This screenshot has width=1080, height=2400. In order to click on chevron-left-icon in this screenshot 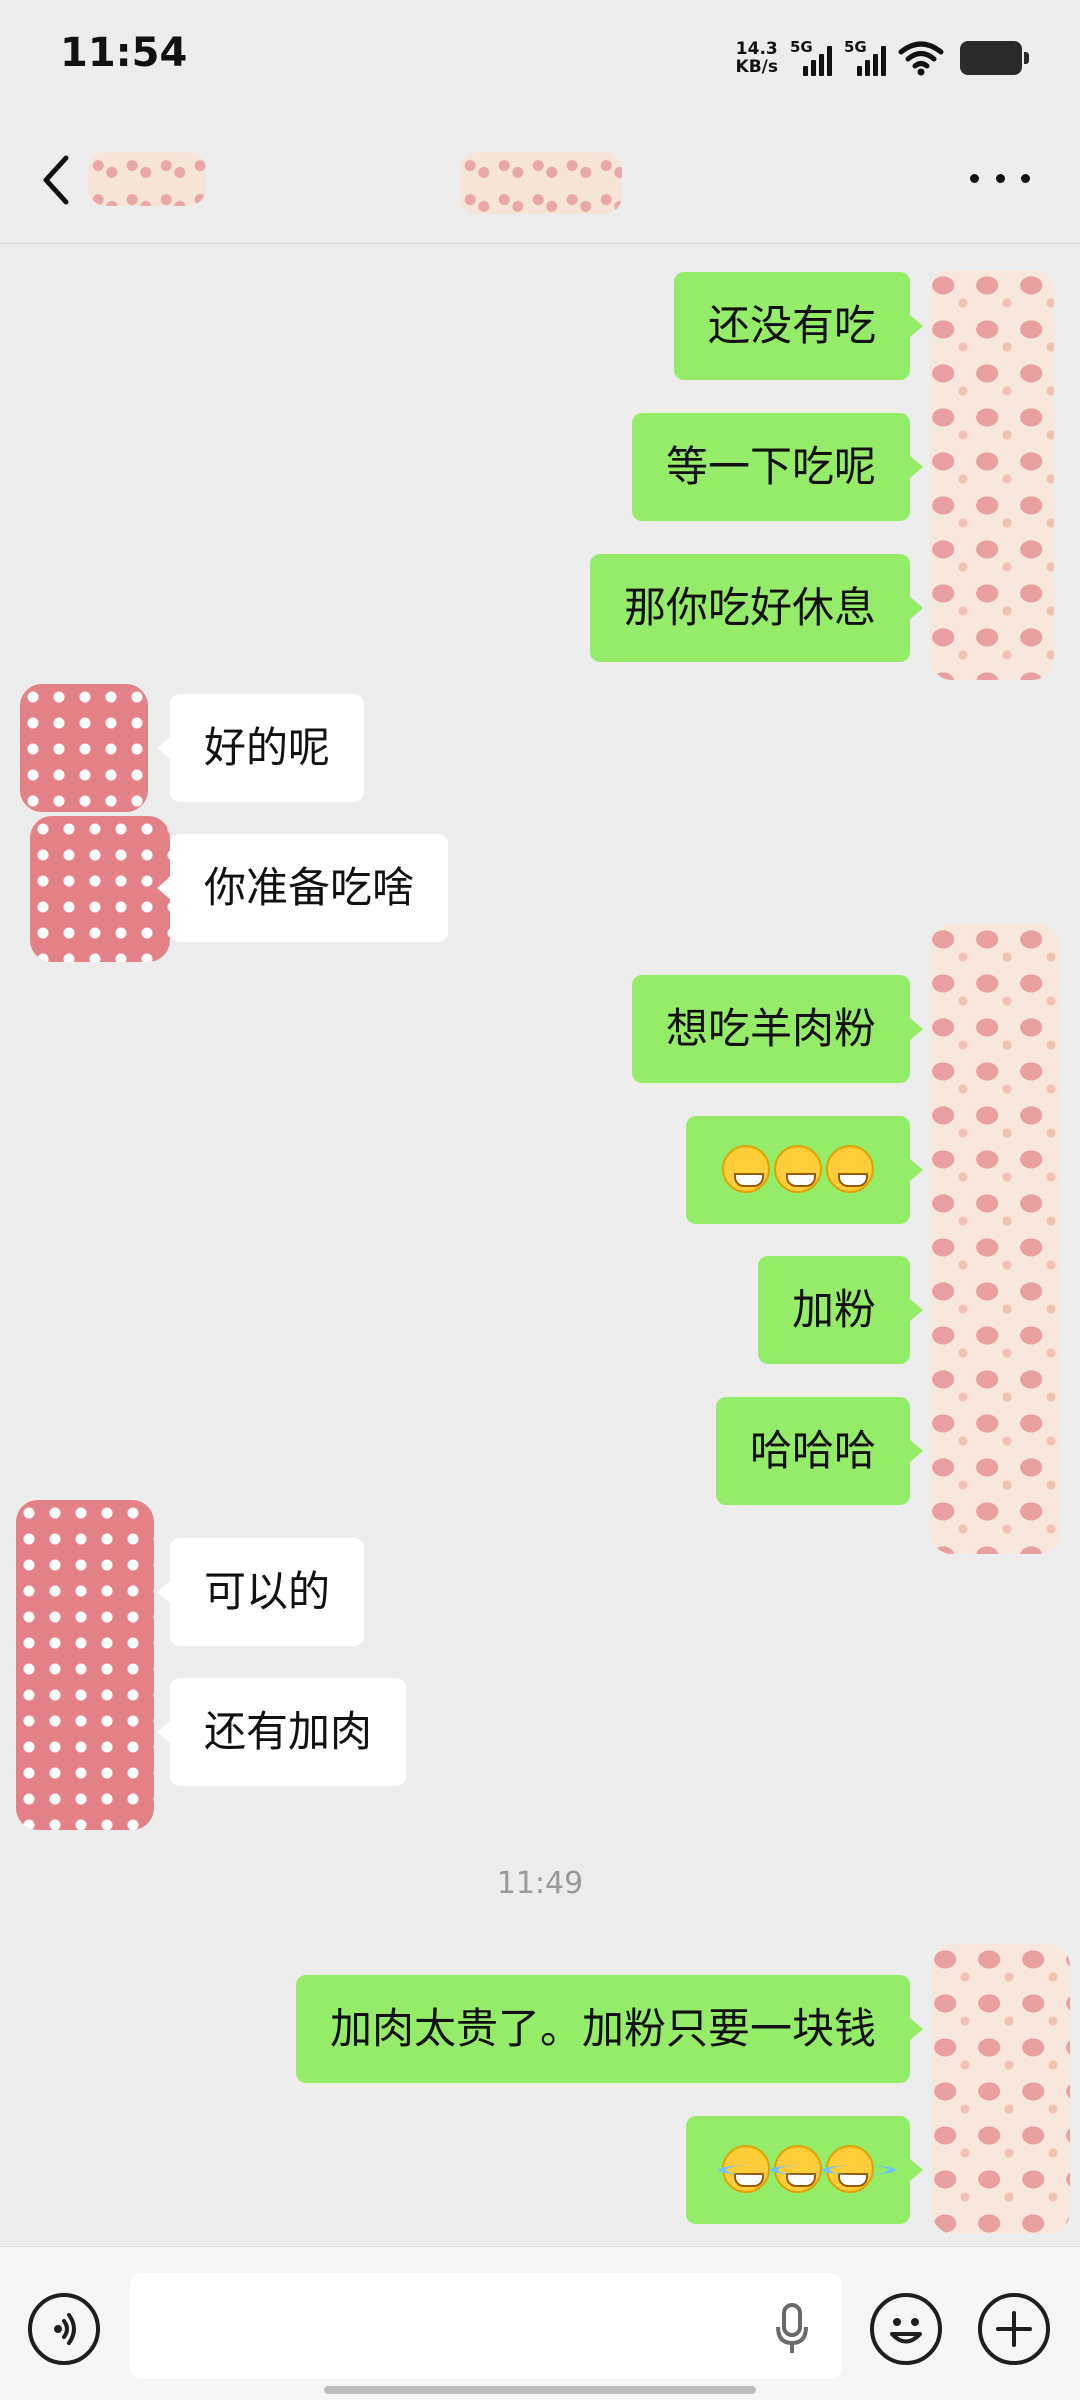, I will do `click(56, 180)`.